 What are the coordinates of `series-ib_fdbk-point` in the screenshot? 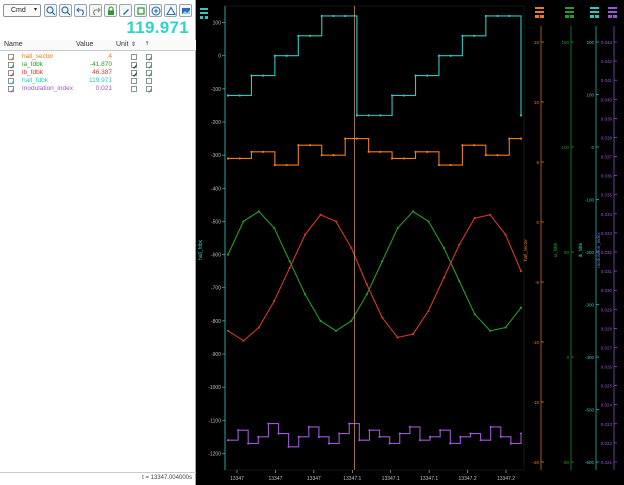 It's located at (289, 267).